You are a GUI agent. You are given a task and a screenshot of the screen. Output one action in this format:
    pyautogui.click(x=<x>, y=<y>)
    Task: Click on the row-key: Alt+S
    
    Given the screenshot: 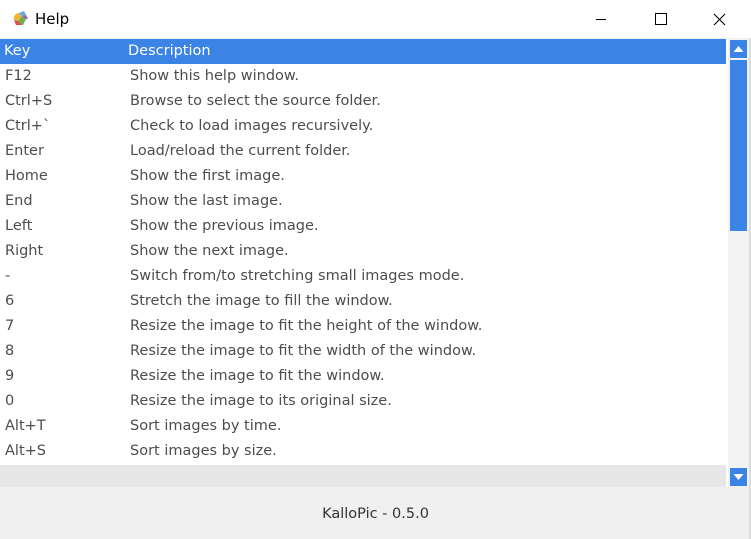 What is the action you would take?
    pyautogui.click(x=25, y=451)
    